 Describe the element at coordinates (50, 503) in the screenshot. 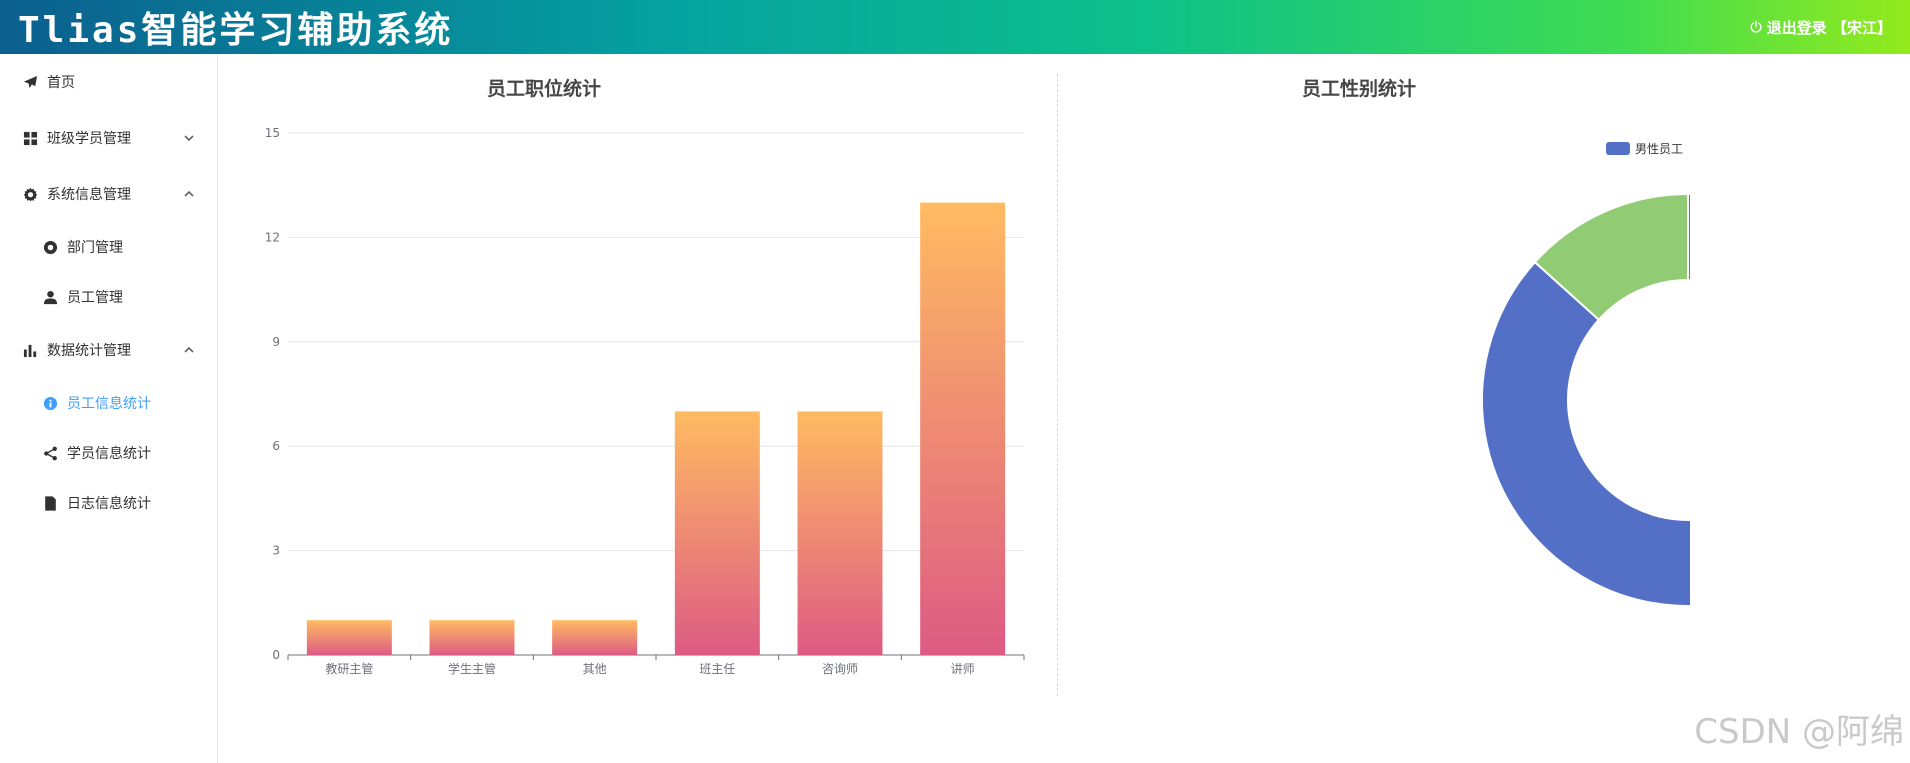

I see `document-icon` at that location.